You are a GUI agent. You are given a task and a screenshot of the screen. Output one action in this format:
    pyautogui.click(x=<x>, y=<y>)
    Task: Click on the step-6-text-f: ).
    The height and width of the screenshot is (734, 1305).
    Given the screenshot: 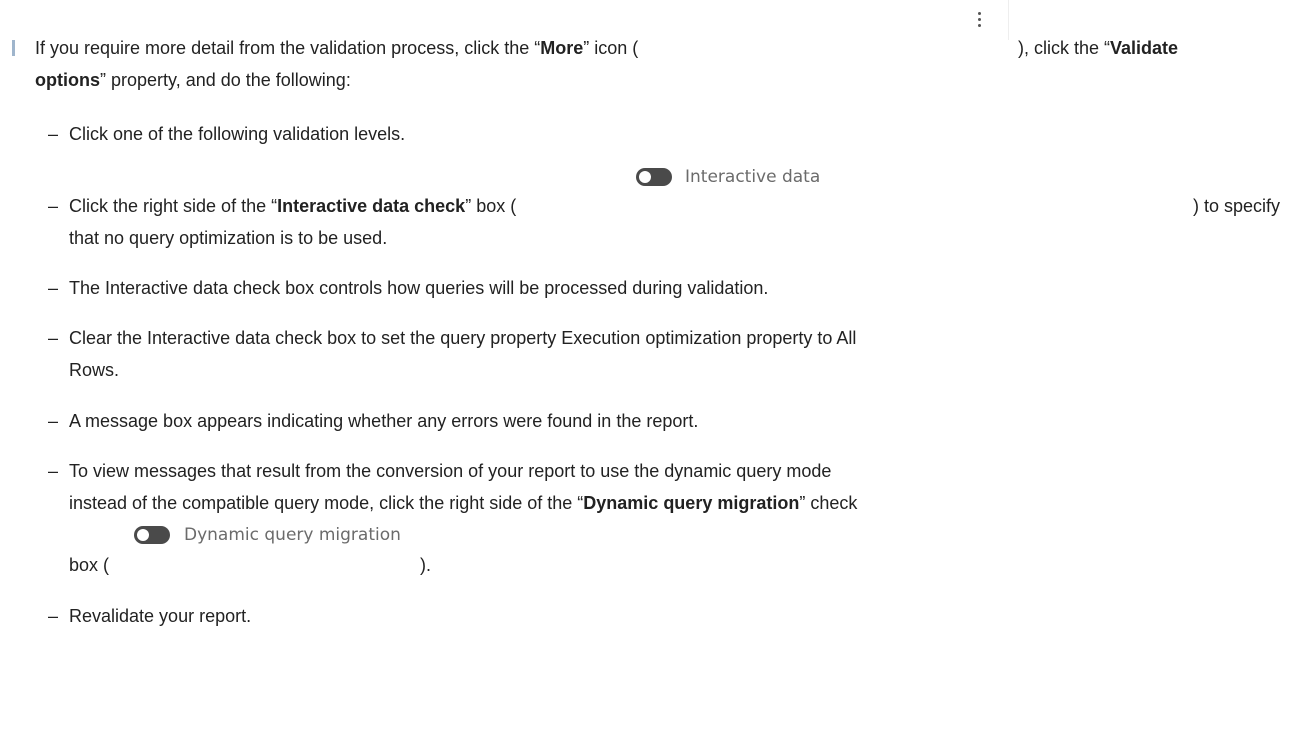 What is the action you would take?
    pyautogui.click(x=425, y=565)
    